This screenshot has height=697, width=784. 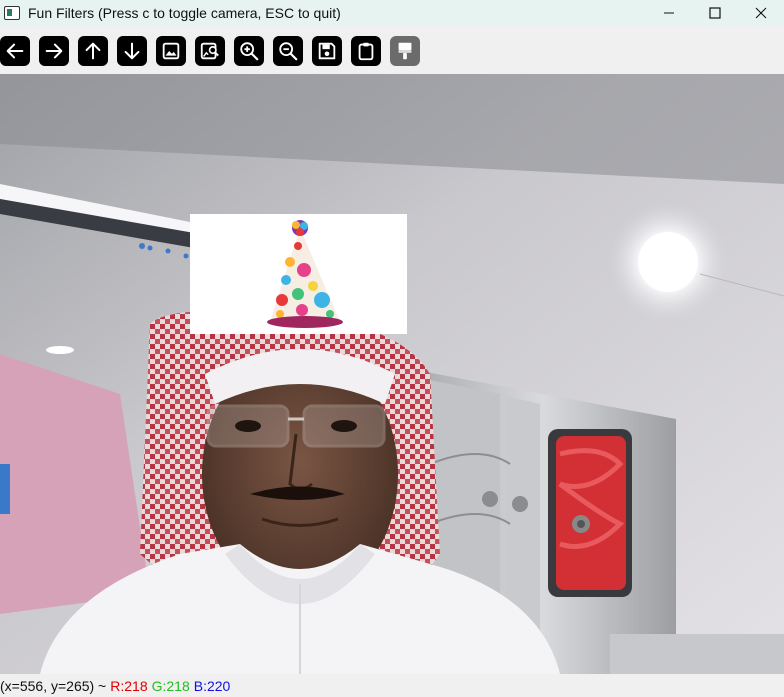 I want to click on party-hat-icon, so click(x=298, y=274).